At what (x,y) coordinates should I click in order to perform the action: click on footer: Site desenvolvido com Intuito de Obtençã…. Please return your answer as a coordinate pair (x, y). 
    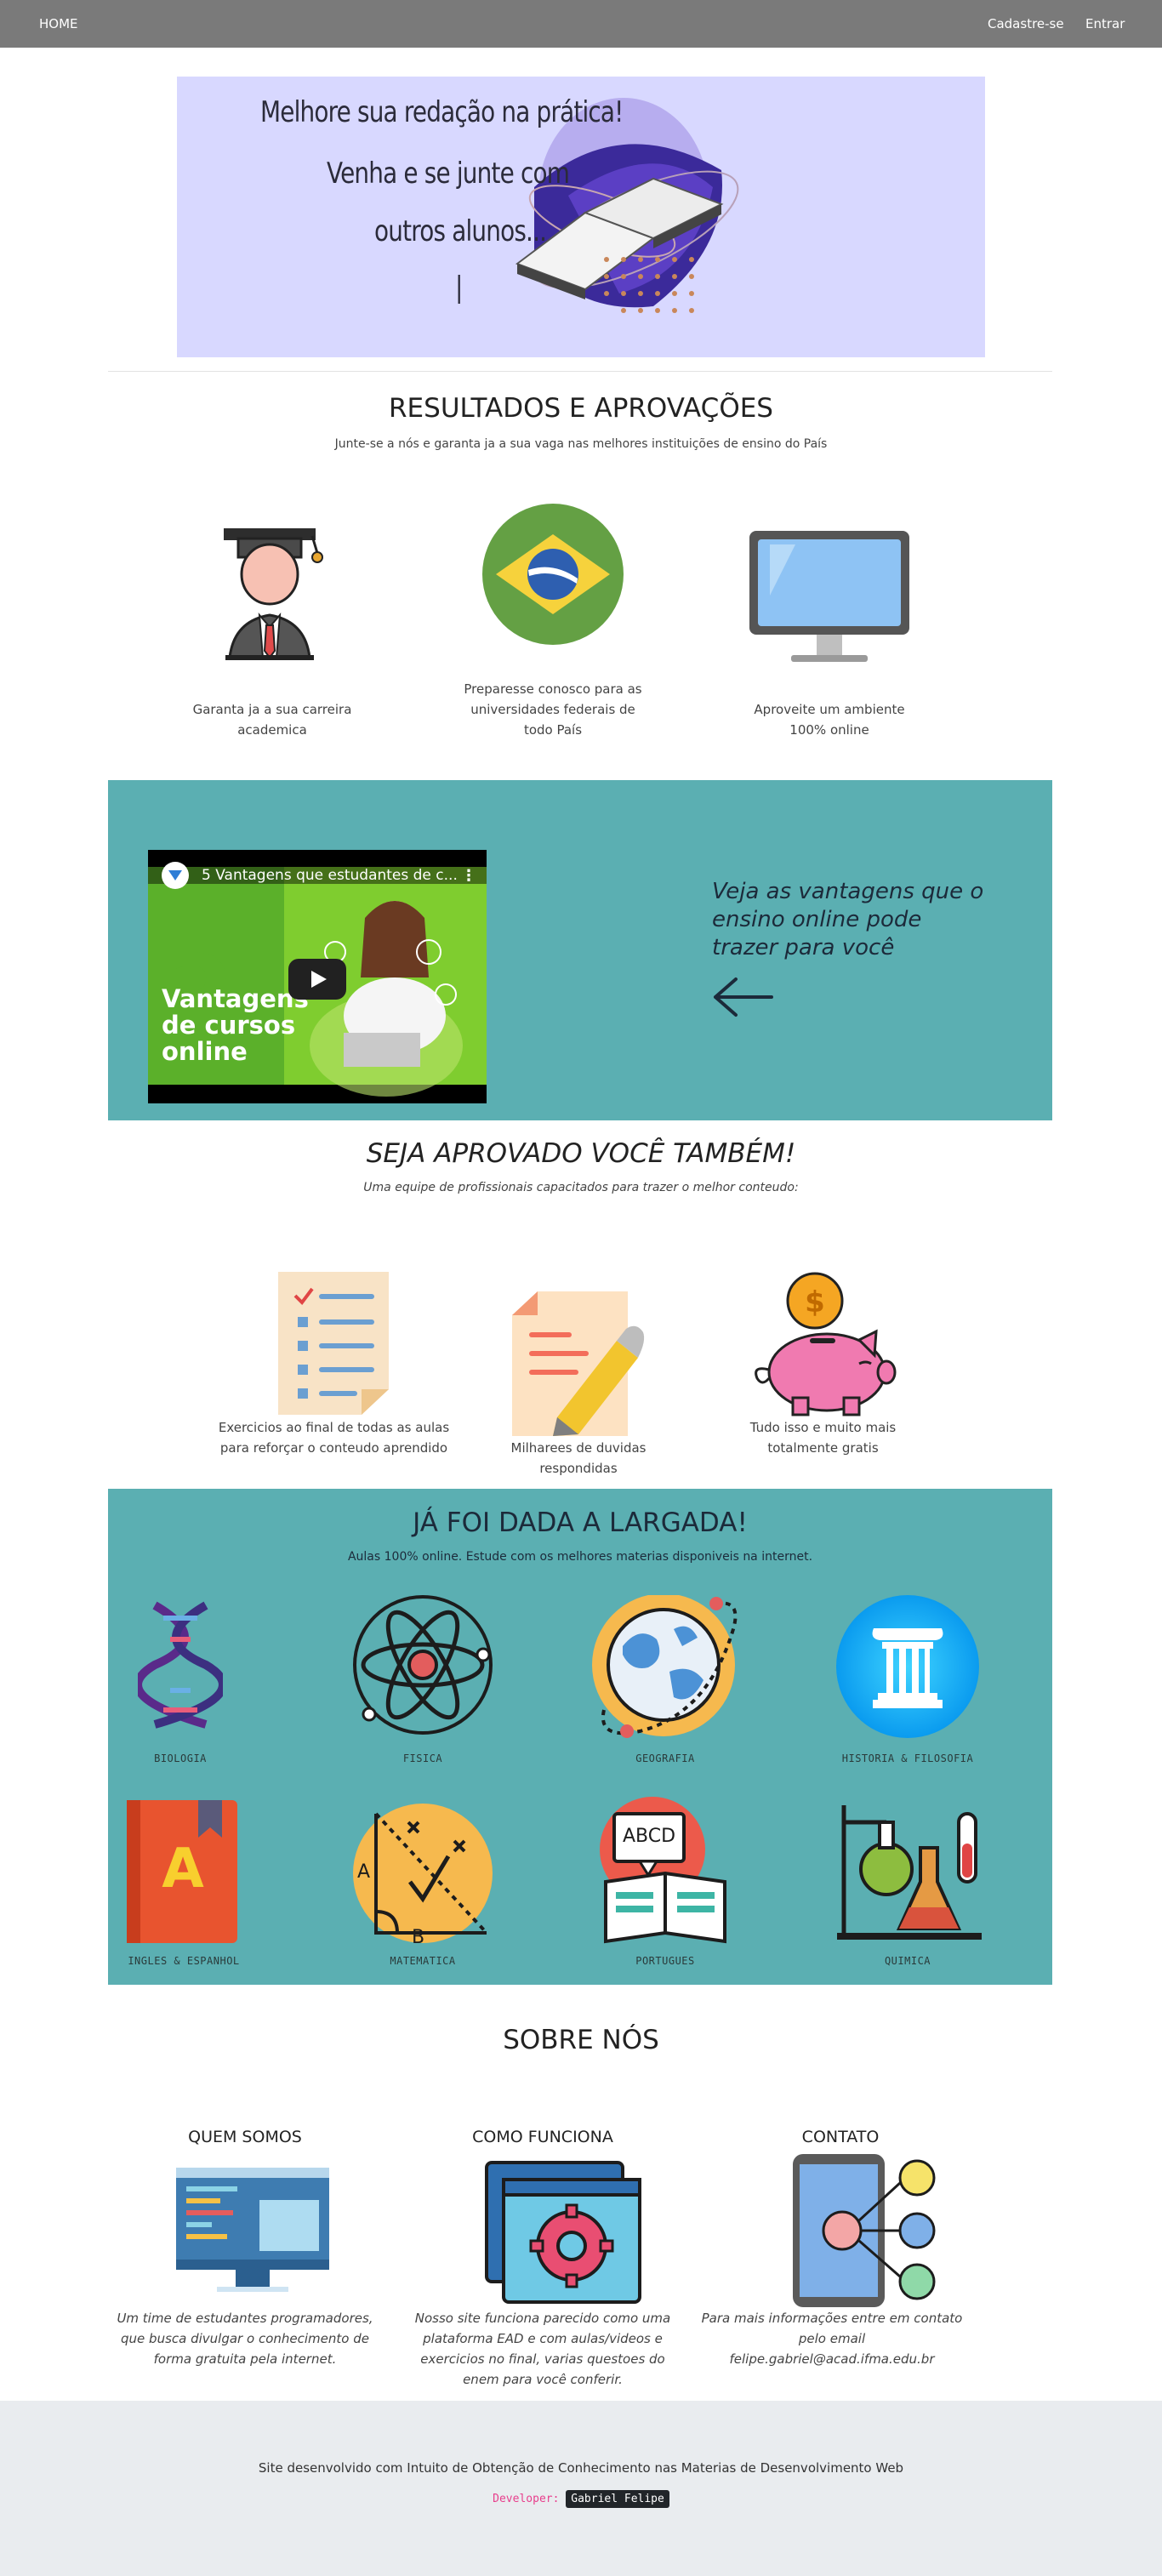
    Looking at the image, I should click on (581, 2488).